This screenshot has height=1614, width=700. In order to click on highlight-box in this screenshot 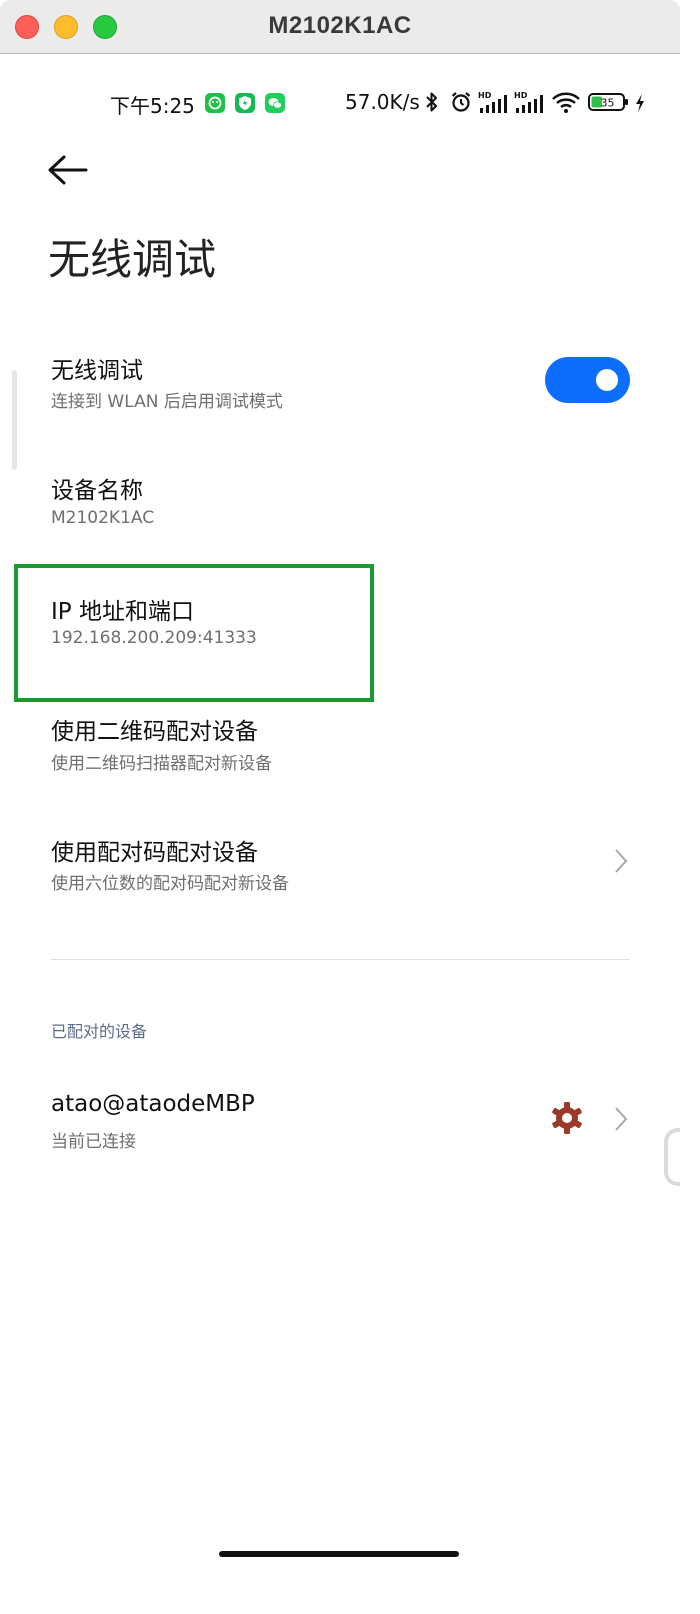, I will do `click(194, 633)`.